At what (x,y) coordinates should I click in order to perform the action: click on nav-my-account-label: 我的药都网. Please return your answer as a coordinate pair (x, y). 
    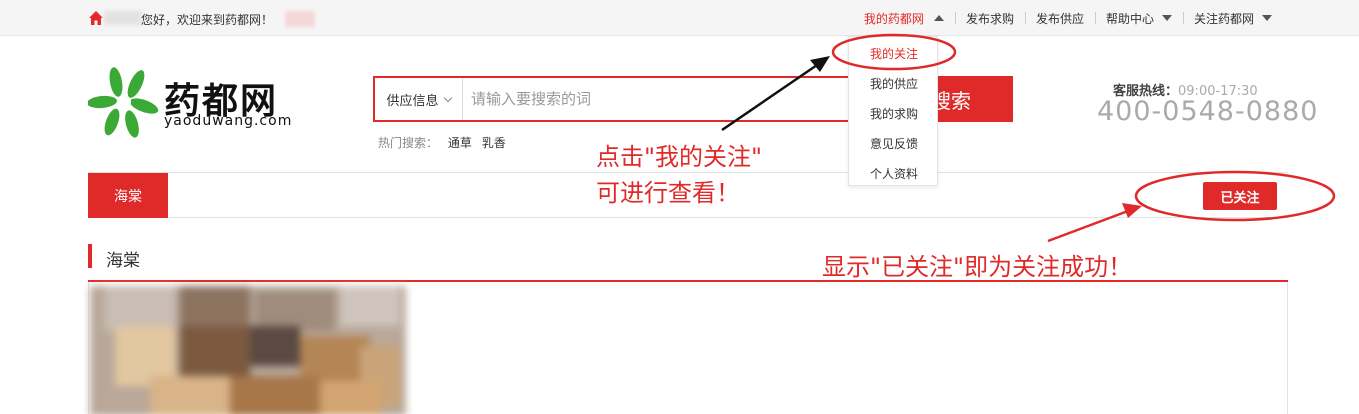
    Looking at the image, I should click on (893, 18).